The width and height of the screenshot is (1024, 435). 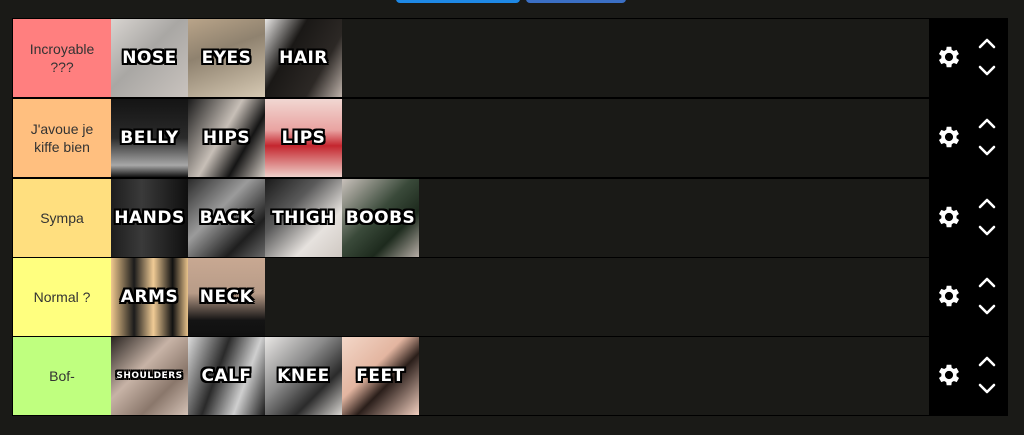 What do you see at coordinates (520, 376) in the screenshot?
I see `tier-items-dropzone: SHOULDERS CALF KNEE FEET` at bounding box center [520, 376].